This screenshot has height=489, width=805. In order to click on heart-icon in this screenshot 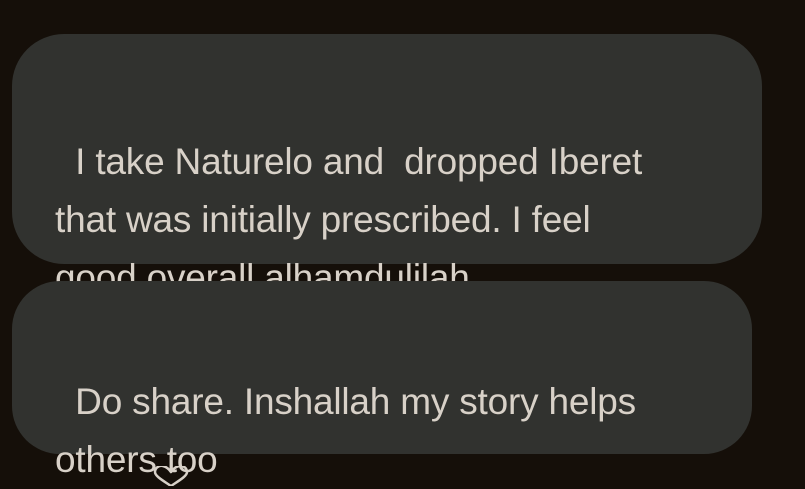, I will do `click(171, 476)`.